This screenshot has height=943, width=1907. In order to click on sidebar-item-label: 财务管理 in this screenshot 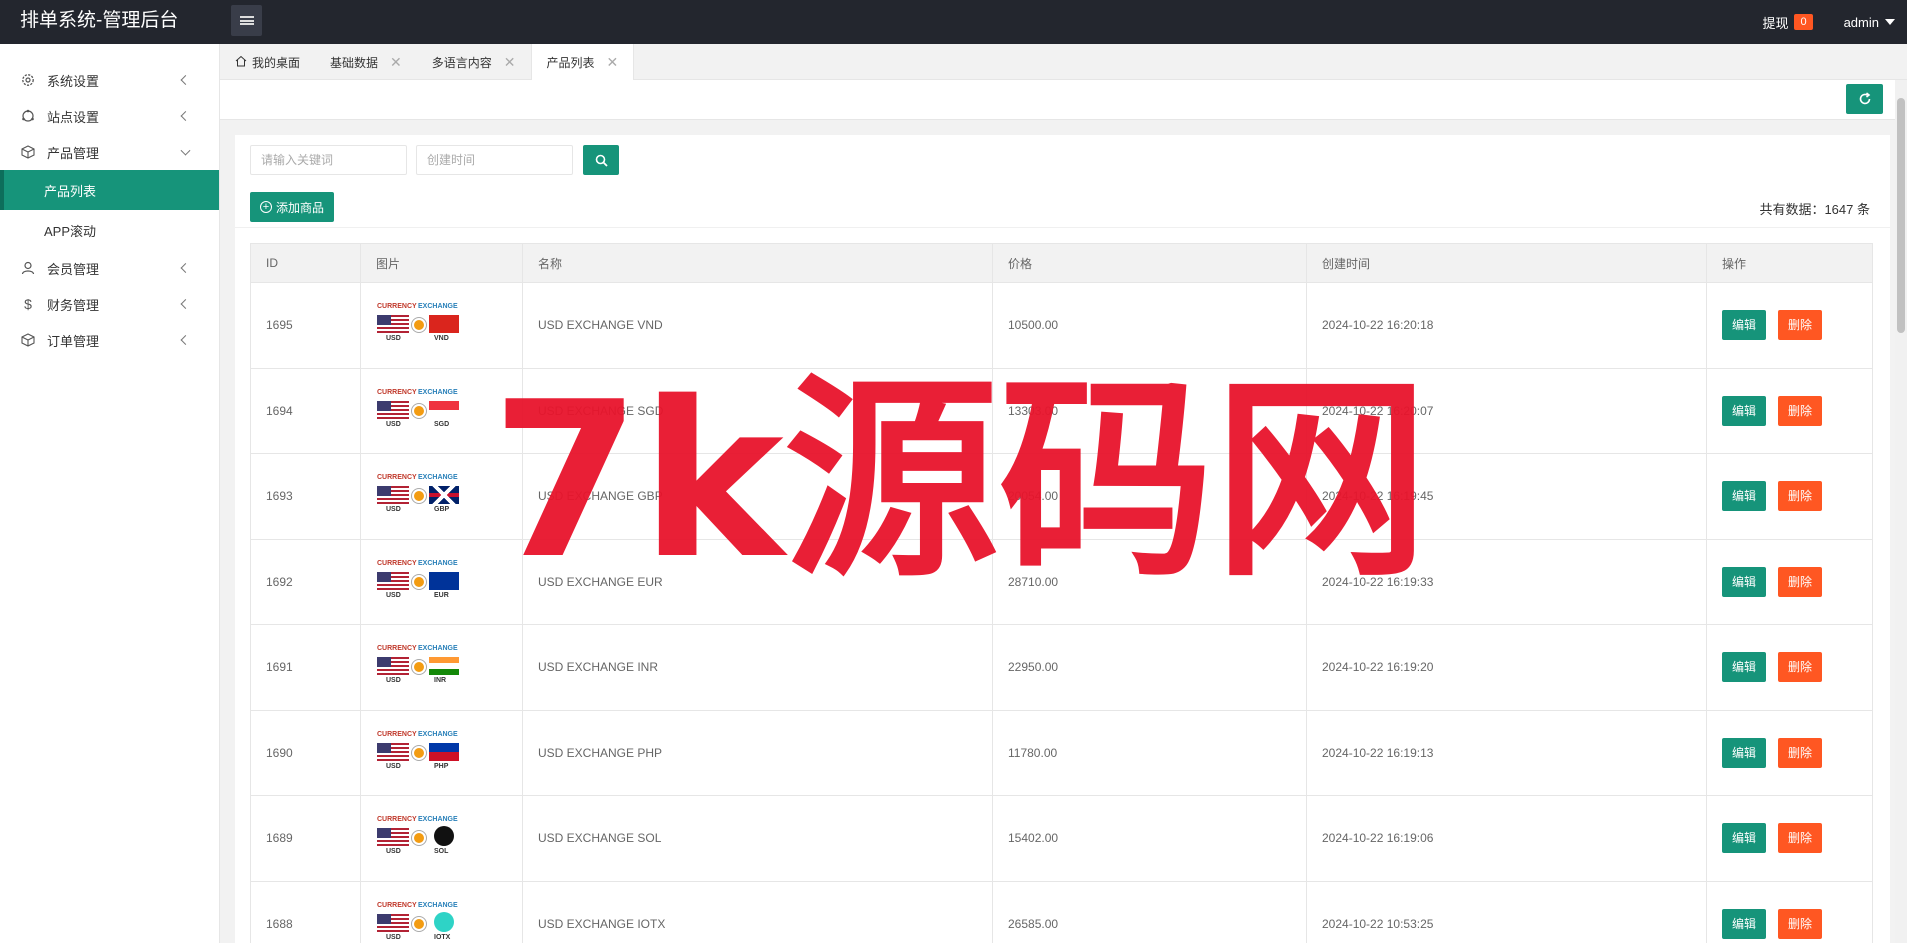, I will do `click(73, 305)`.